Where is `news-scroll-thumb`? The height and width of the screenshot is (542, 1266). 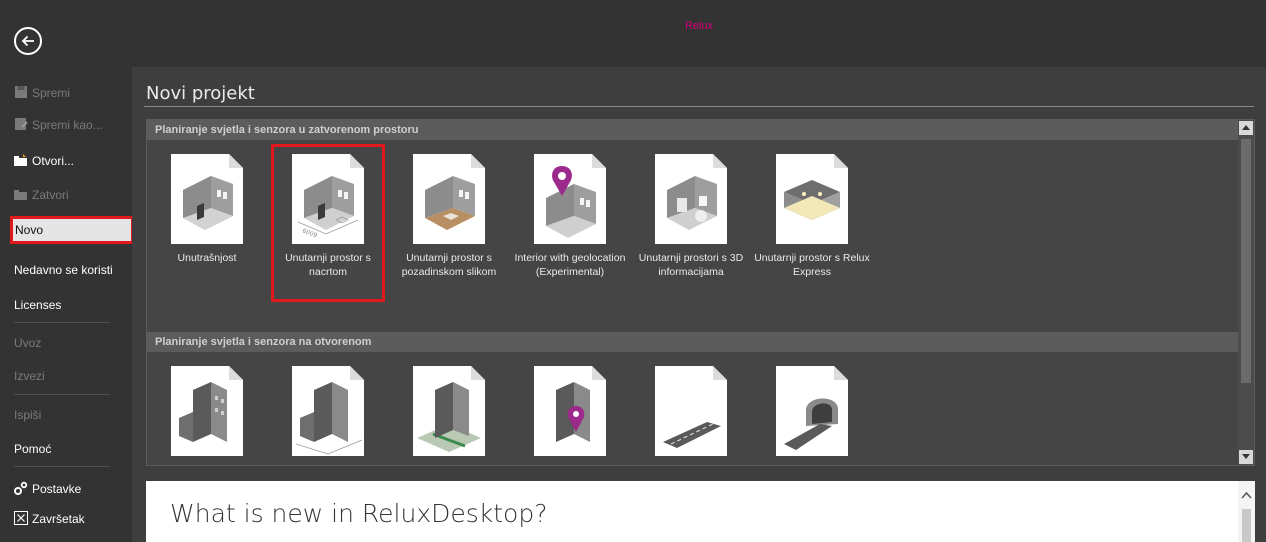
news-scroll-thumb is located at coordinates (1246, 525).